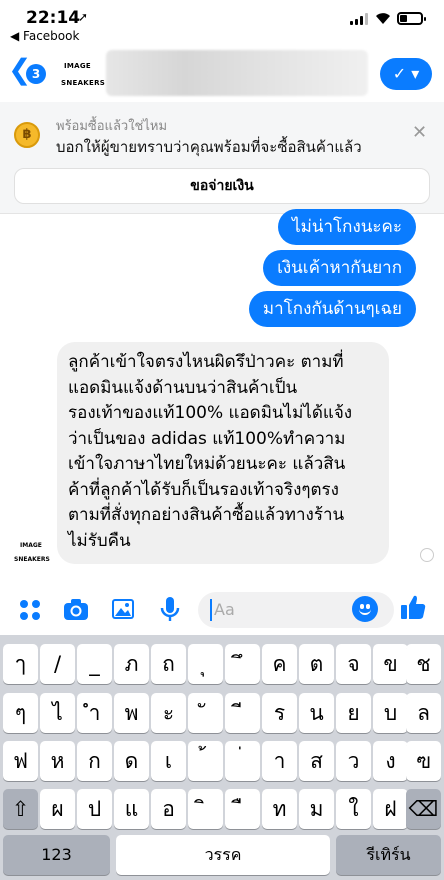 This screenshot has height=880, width=444. Describe the element at coordinates (183, 387) in the screenshot. I see `message-line: แอดมินแจ้งด้านบนว่าสินค้าเป็น` at that location.